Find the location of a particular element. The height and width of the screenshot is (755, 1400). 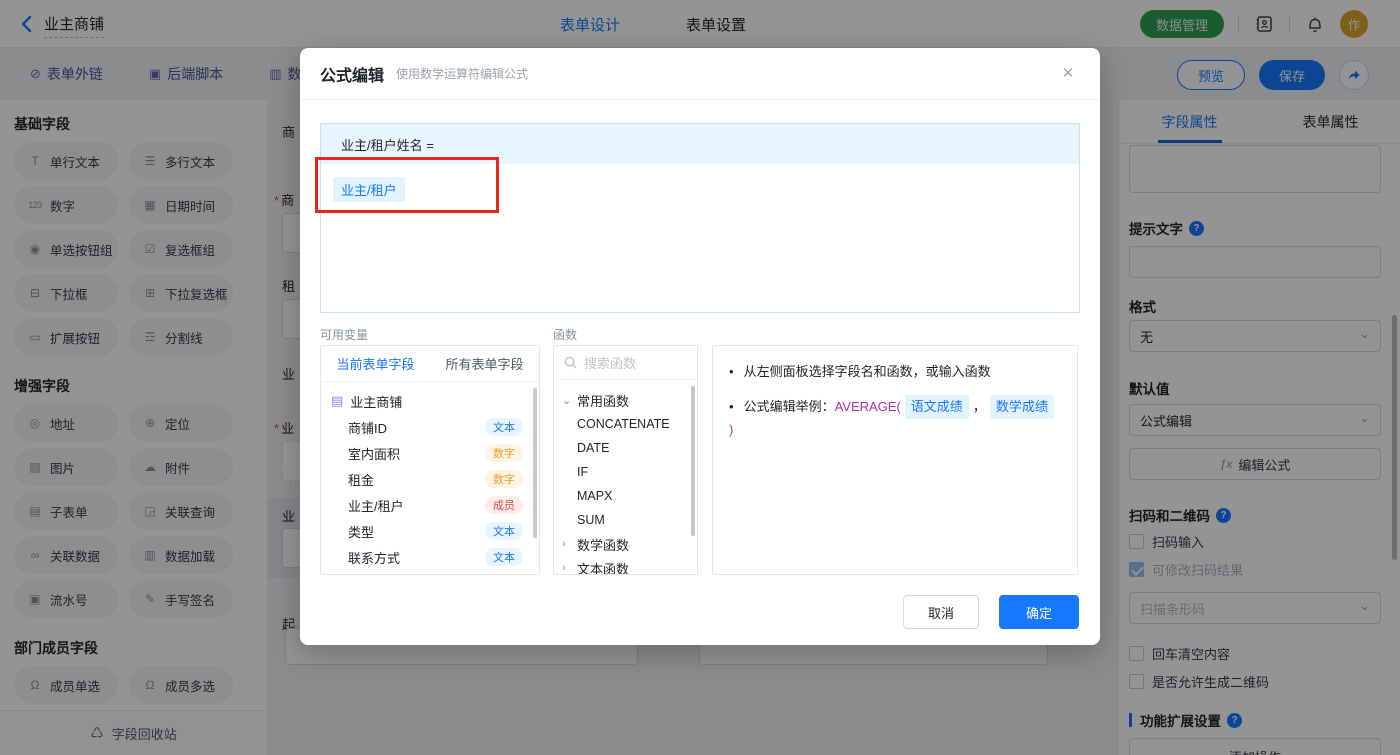

variable-type-badge: 成员 is located at coordinates (504, 505).